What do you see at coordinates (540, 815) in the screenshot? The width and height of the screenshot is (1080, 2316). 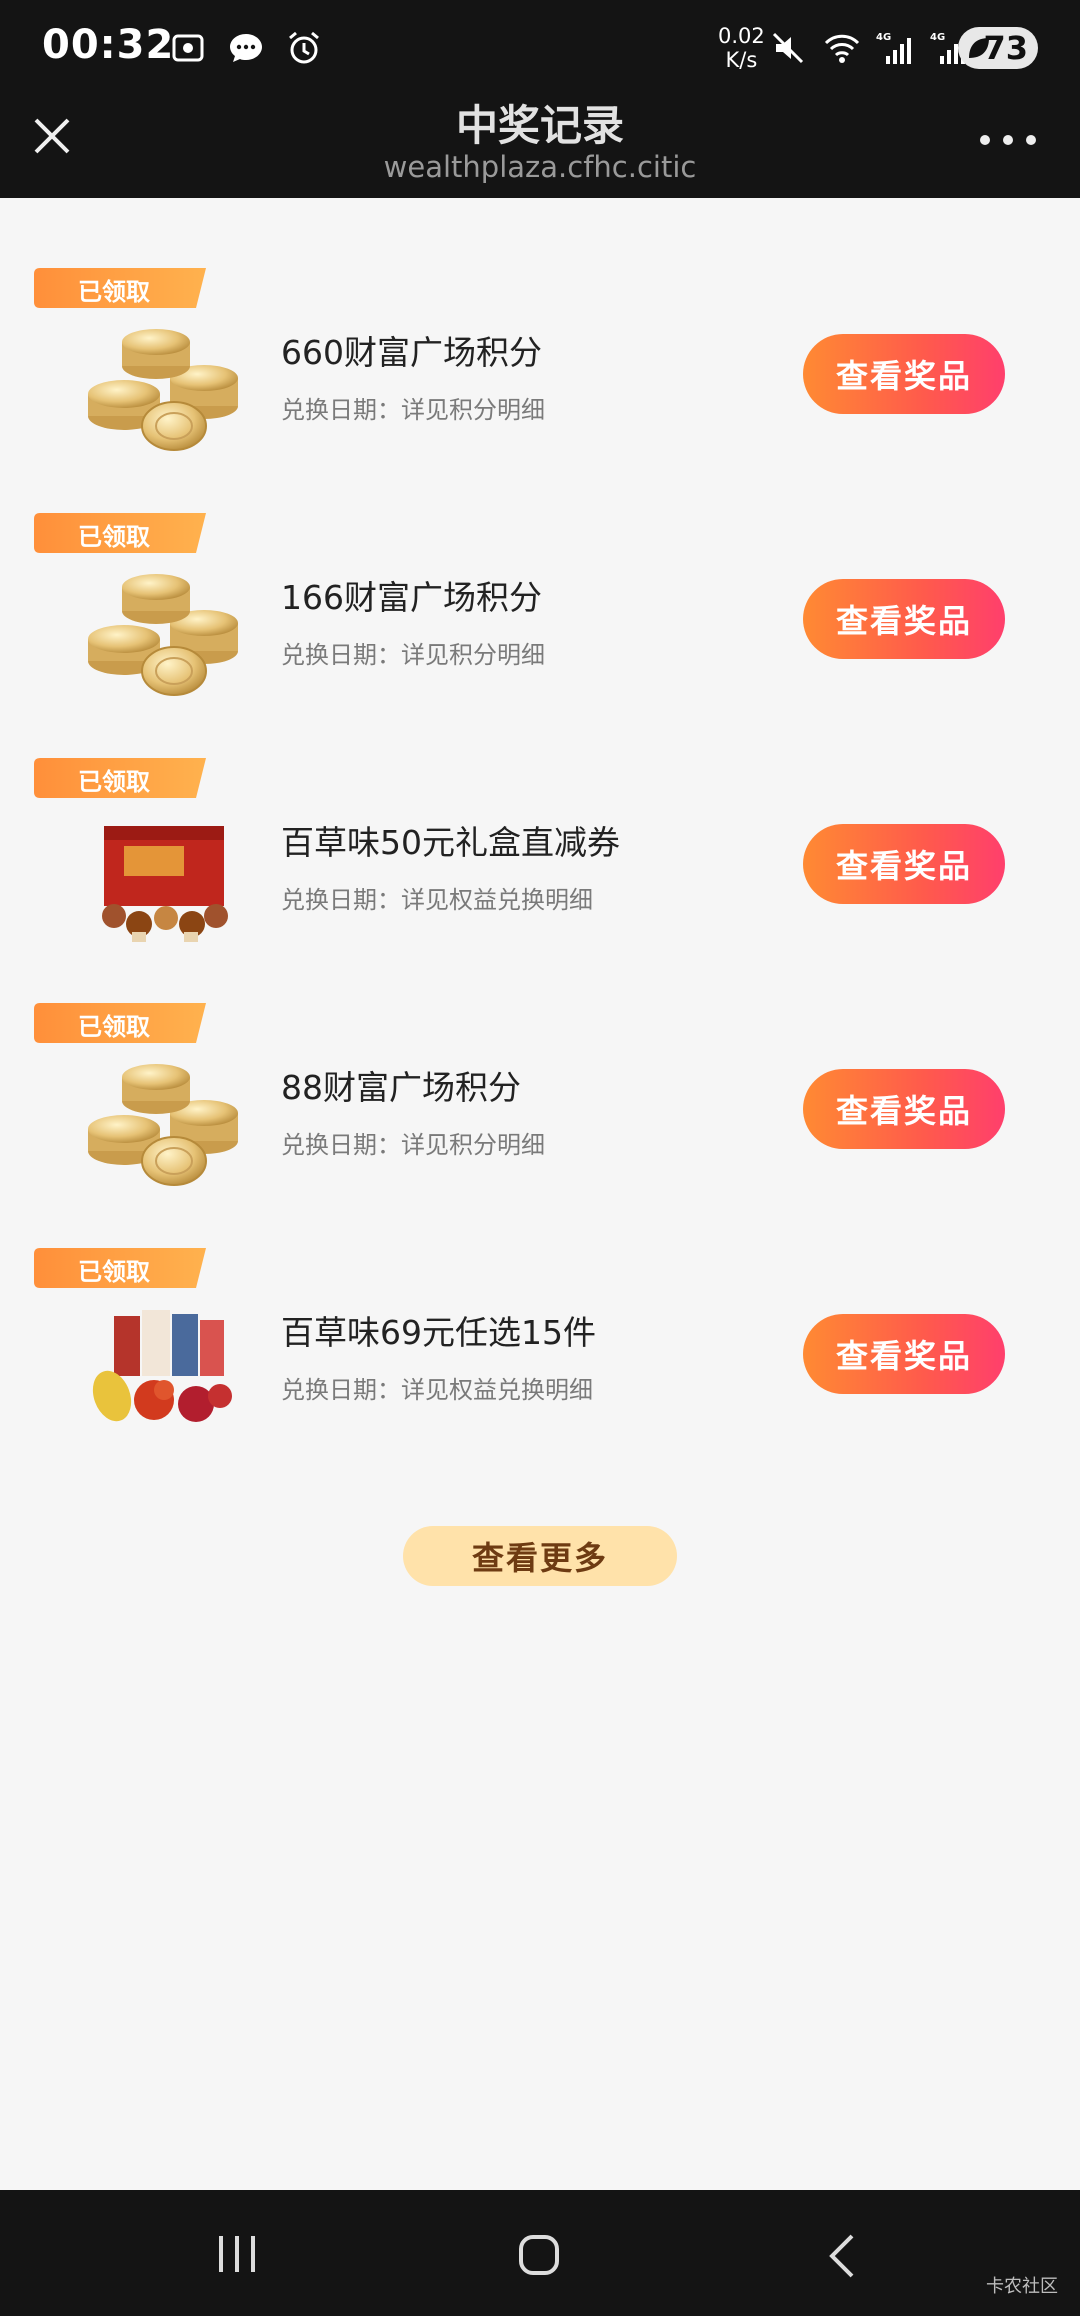 I see `prize-record-item: 已领取 百草味50元礼盒直减券 兑换日期：详见权益兑换明细 查看奖品` at bounding box center [540, 815].